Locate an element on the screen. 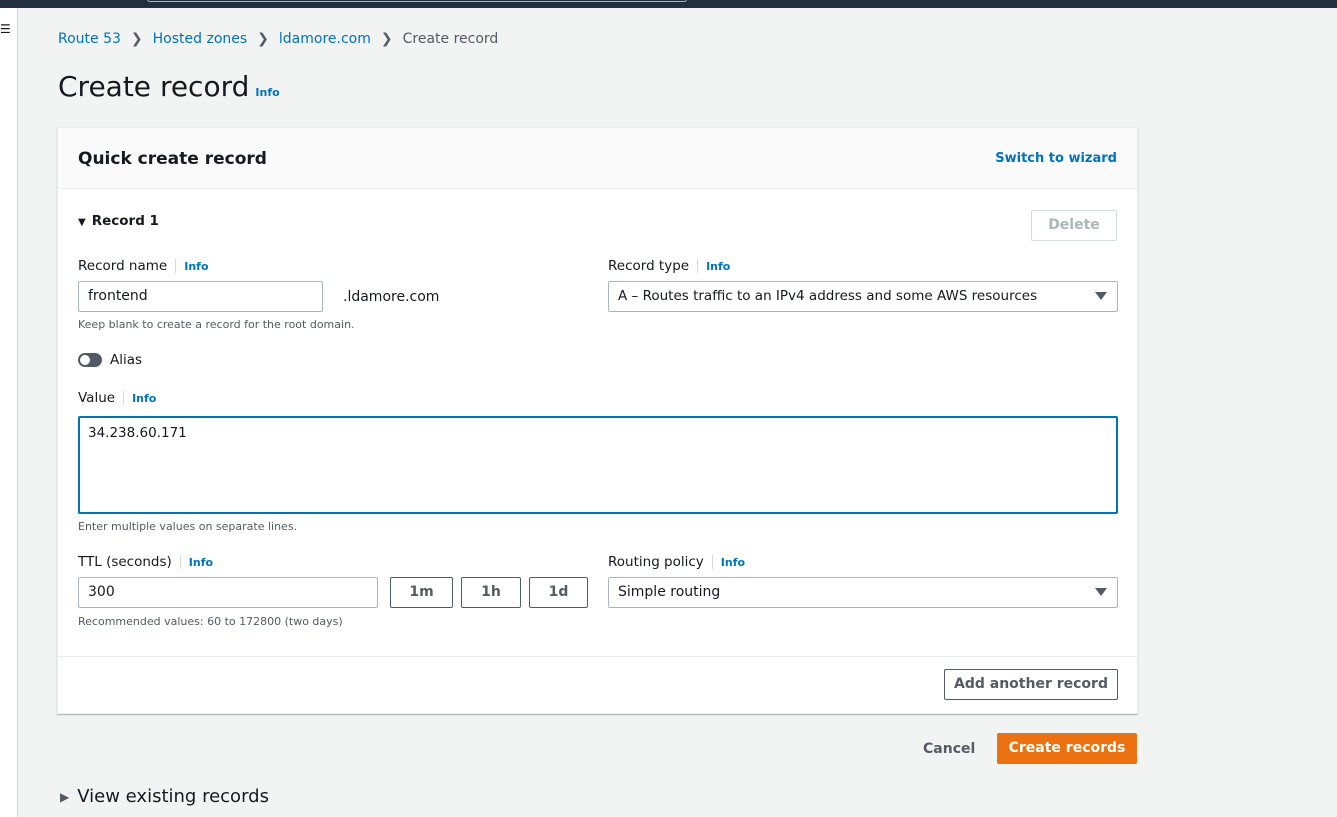 This screenshot has height=817, width=1337. ttl-1m-button: 1m is located at coordinates (421, 592).